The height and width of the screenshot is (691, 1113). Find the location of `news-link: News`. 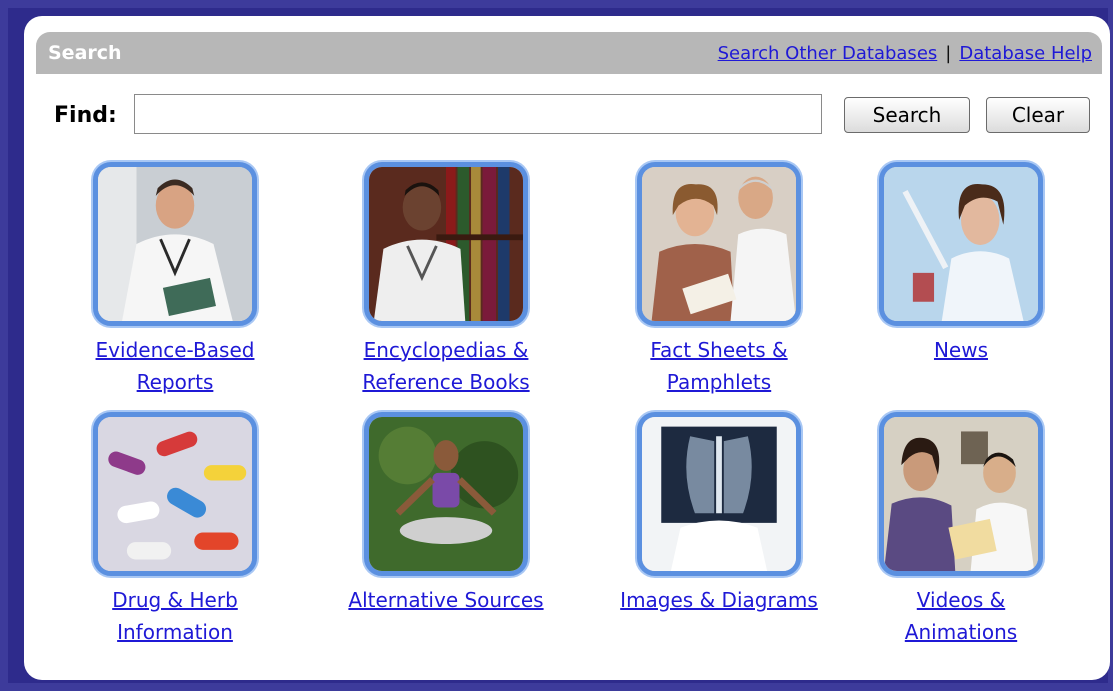

news-link: News is located at coordinates (961, 350).